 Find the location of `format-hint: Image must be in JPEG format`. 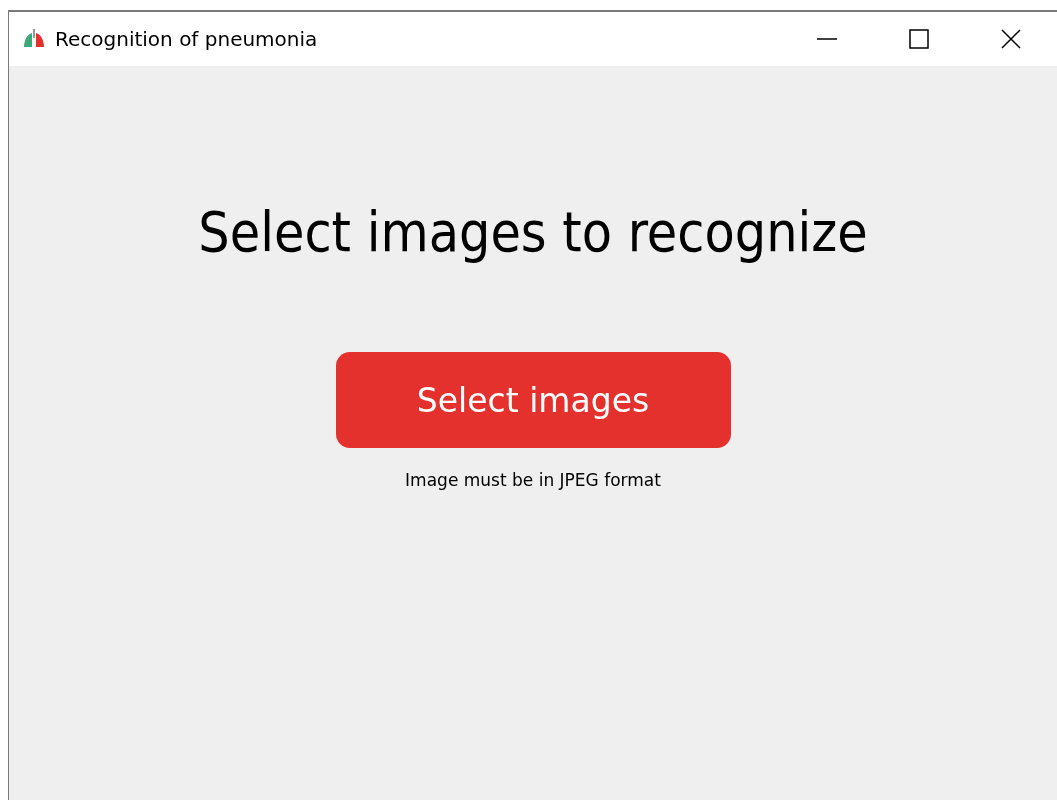

format-hint: Image must be in JPEG format is located at coordinates (533, 480).